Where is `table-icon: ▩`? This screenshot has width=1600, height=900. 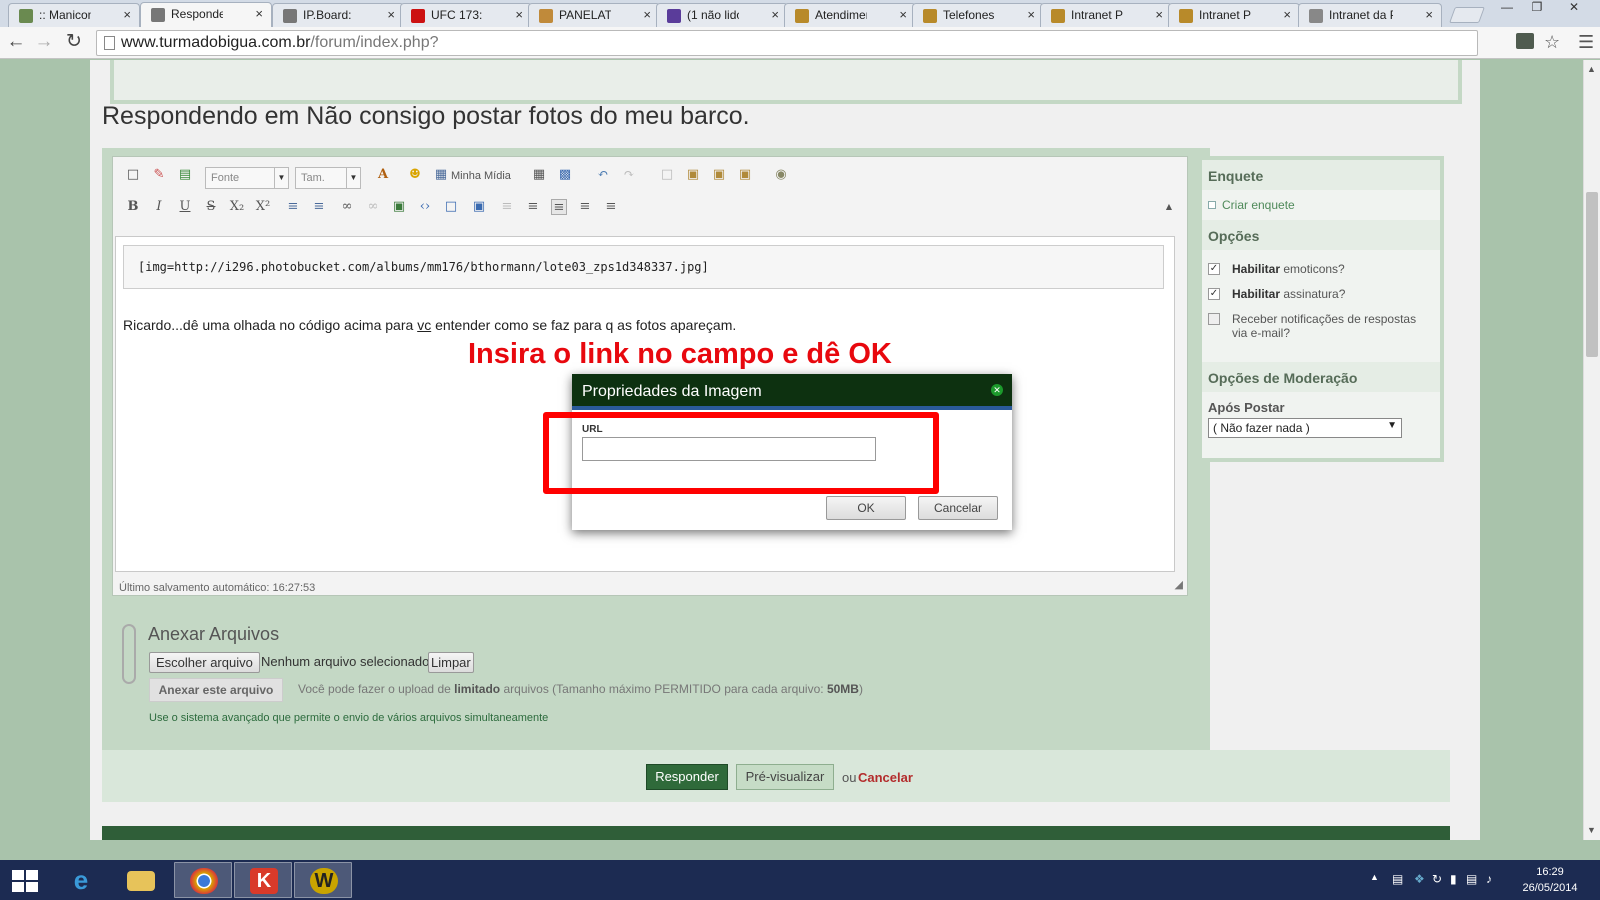
table-icon: ▩ is located at coordinates (565, 175).